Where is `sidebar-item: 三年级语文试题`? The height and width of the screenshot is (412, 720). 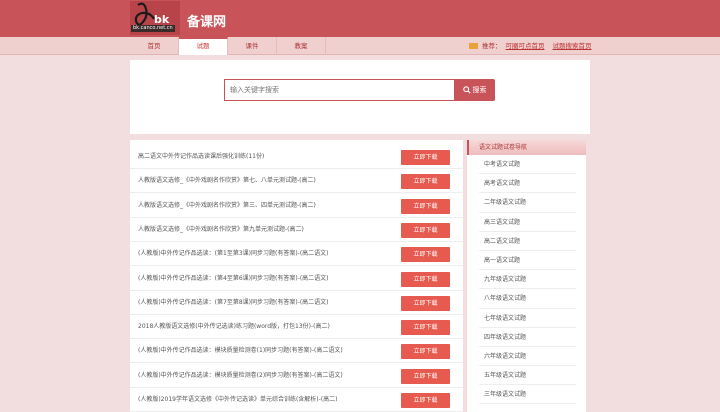
sidebar-item: 三年级语文试题 is located at coordinates (527, 395).